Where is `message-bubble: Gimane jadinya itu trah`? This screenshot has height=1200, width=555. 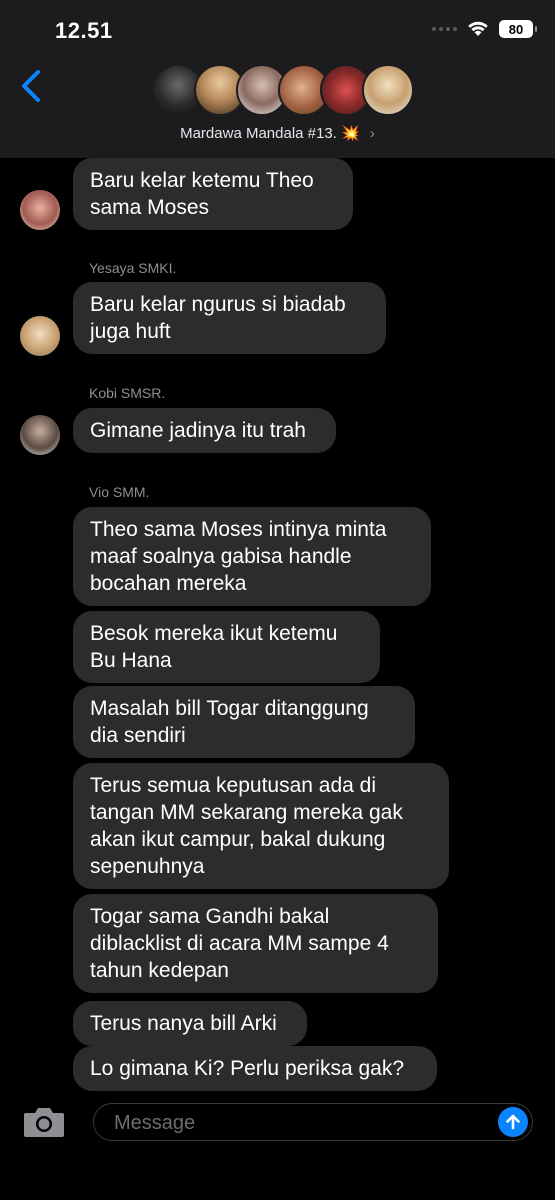
message-bubble: Gimane jadinya itu trah is located at coordinates (204, 430).